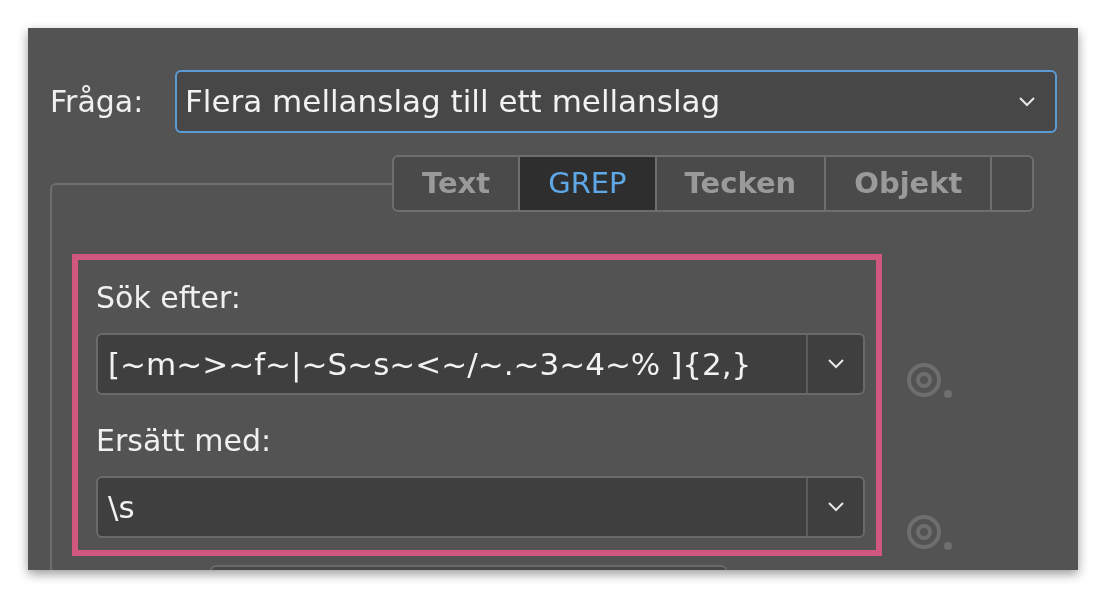 Image resolution: width=1110 pixels, height=602 pixels. I want to click on query-dropdown: Flera mellanslag till ett mellanslag, so click(616, 101).